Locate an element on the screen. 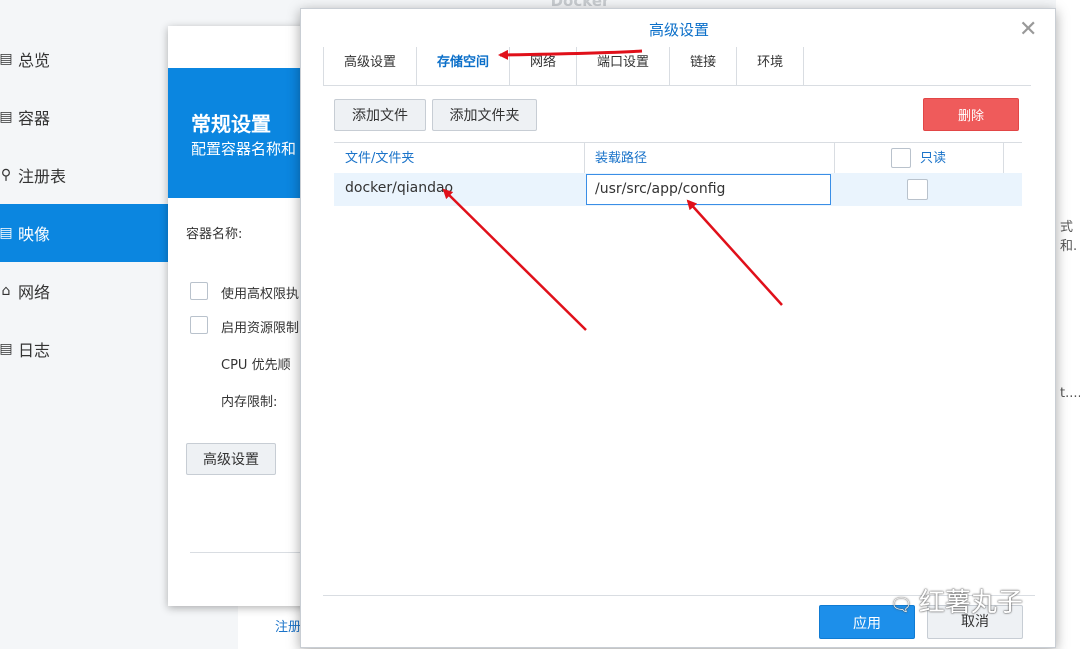 This screenshot has height=649, width=1080. watermark-text: 红薯丸子 is located at coordinates (970, 603).